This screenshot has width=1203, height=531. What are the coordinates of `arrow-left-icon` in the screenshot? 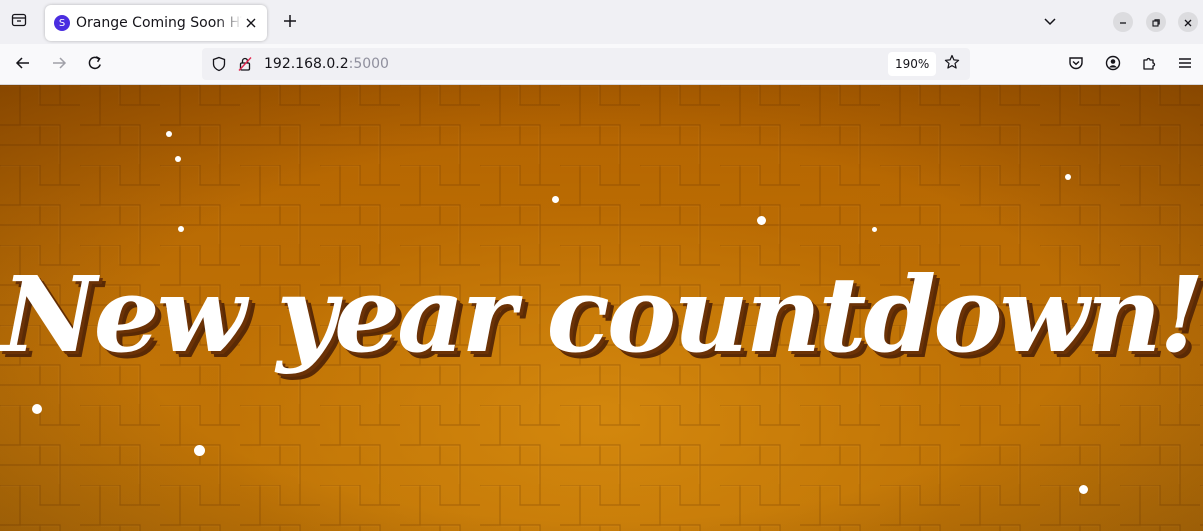 It's located at (23, 65).